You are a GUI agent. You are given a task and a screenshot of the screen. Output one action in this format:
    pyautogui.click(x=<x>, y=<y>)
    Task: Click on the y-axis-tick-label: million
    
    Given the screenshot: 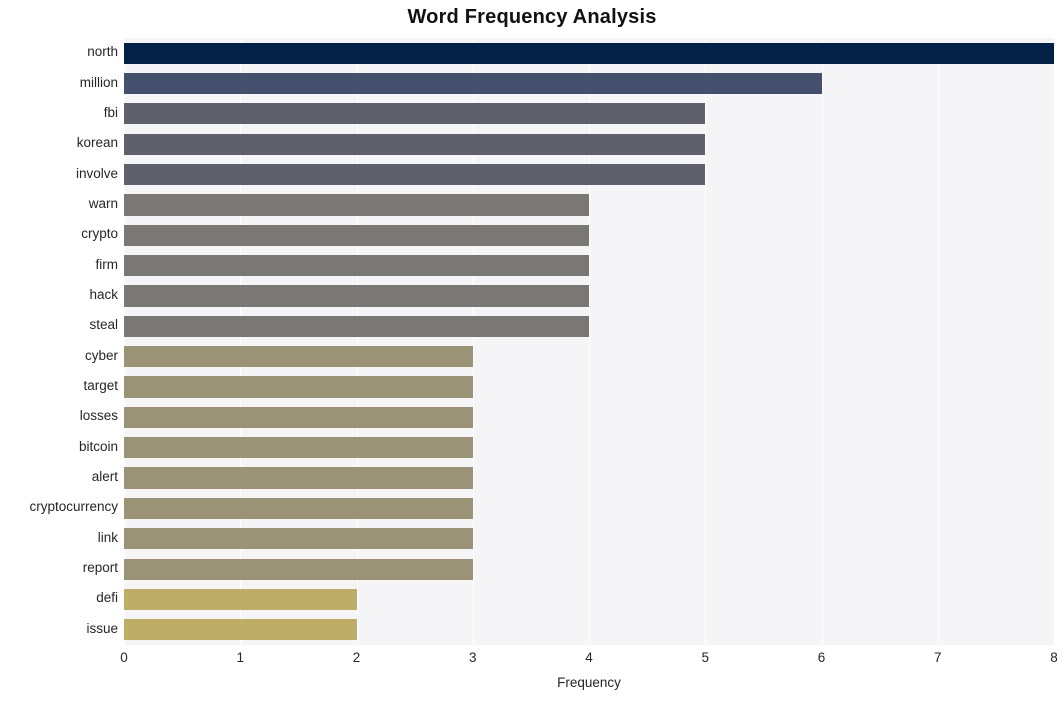 What is the action you would take?
    pyautogui.click(x=98, y=82)
    